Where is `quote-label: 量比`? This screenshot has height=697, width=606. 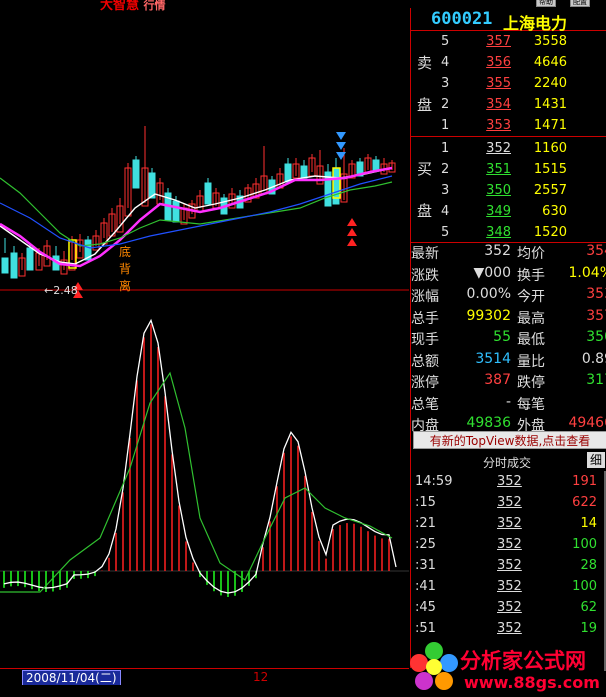
quote-label: 量比 is located at coordinates (531, 361).